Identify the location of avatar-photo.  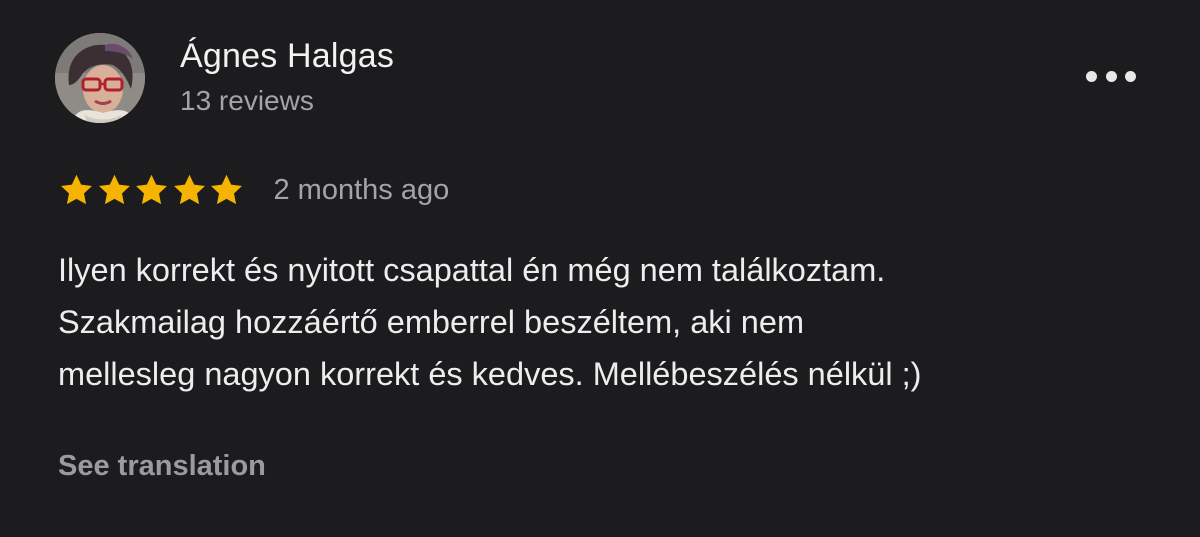
(100, 78).